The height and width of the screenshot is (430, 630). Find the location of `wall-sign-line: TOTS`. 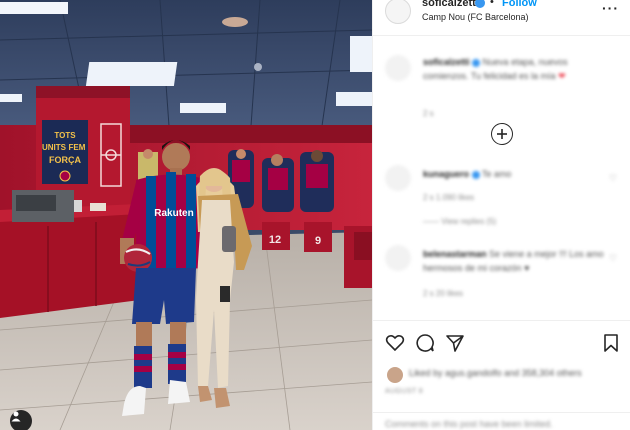

wall-sign-line: TOTS is located at coordinates (65, 135).